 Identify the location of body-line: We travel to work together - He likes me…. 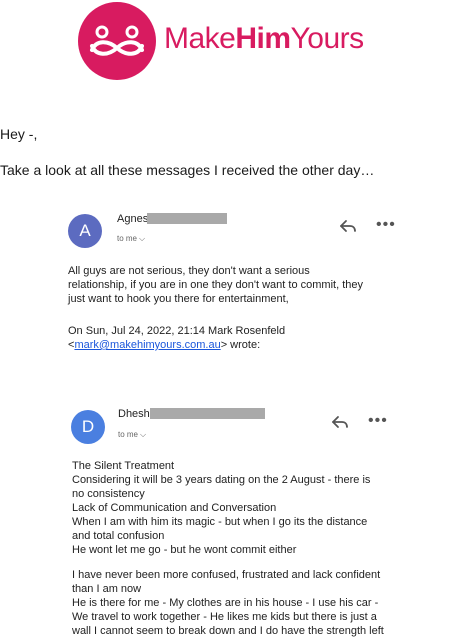
(224, 617).